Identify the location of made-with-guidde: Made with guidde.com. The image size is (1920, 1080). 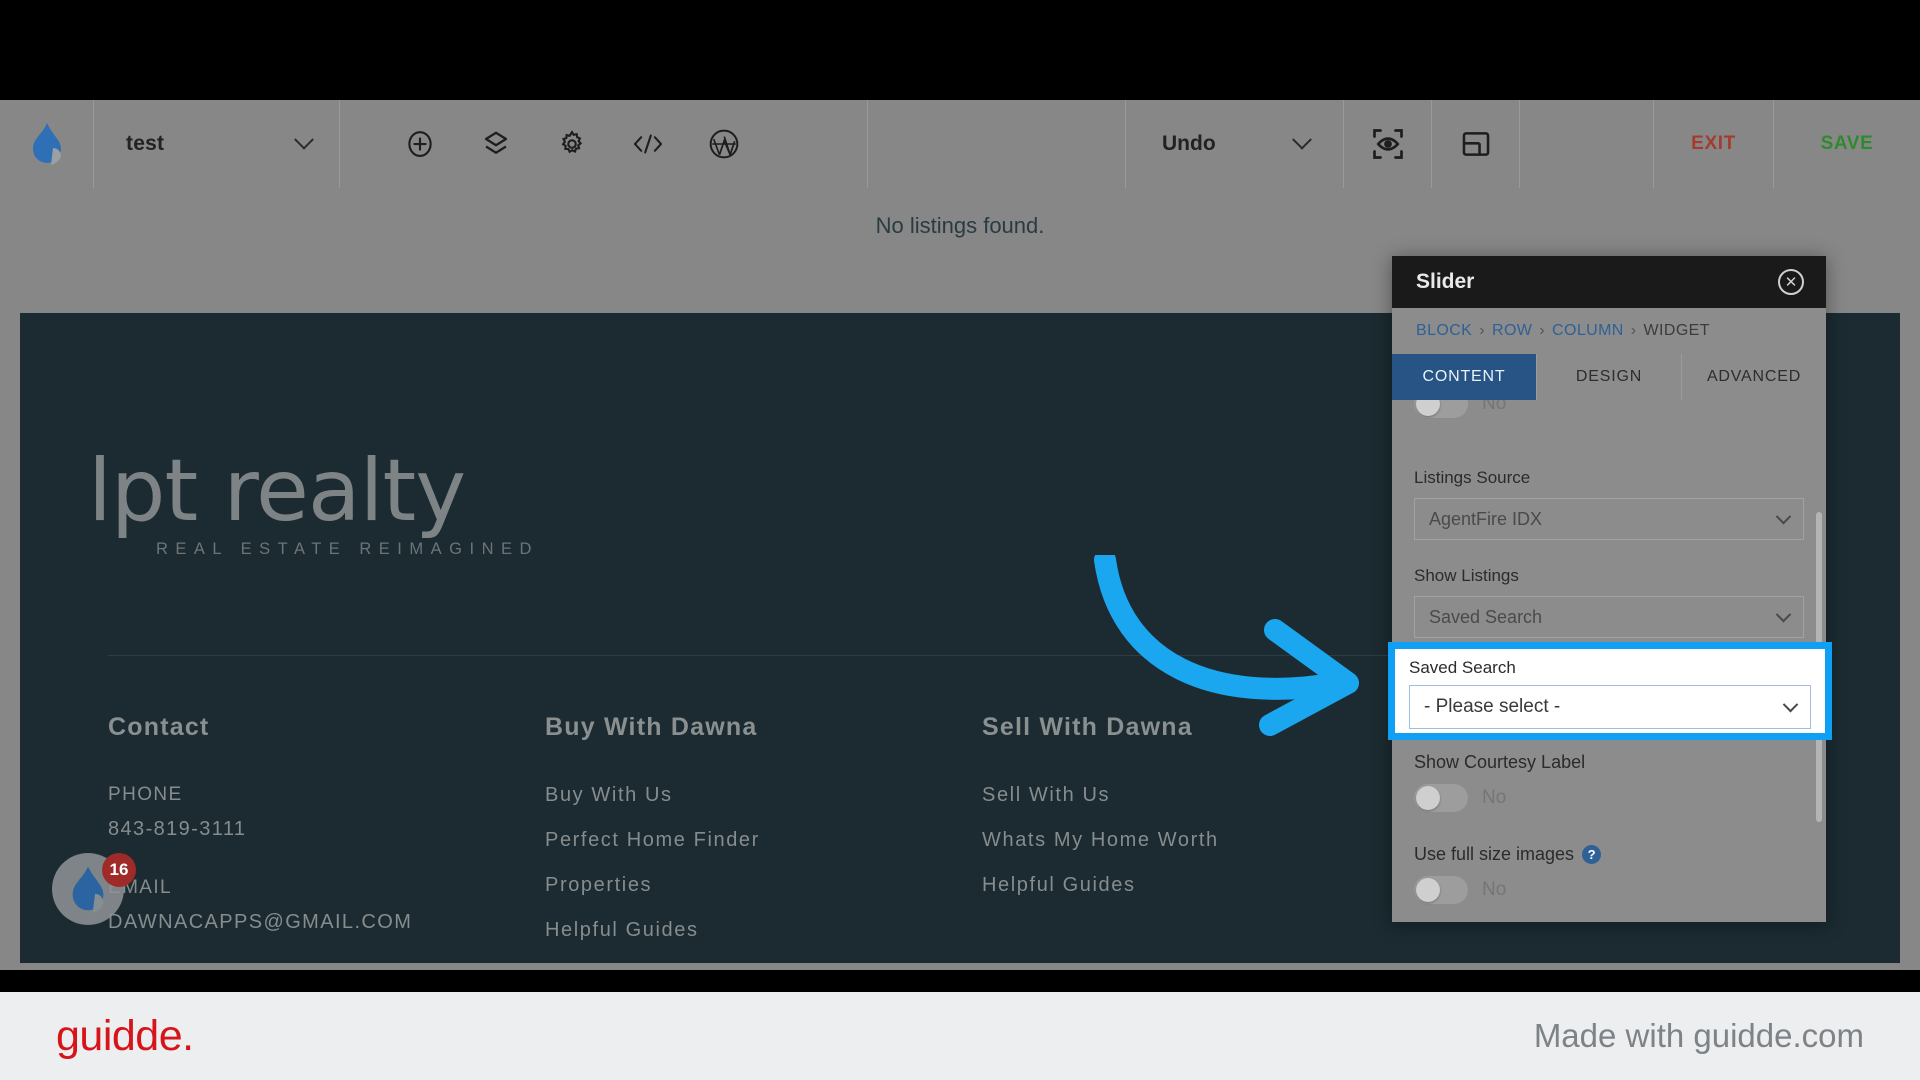
(1698, 1035).